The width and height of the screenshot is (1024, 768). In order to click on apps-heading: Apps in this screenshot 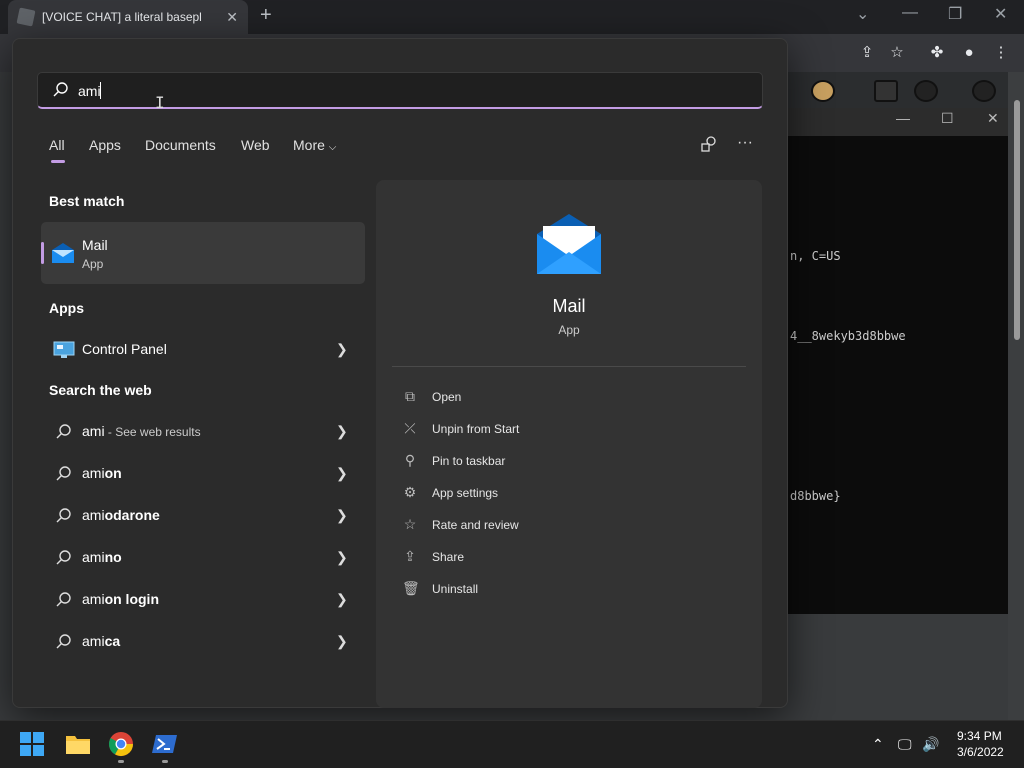, I will do `click(66, 308)`.